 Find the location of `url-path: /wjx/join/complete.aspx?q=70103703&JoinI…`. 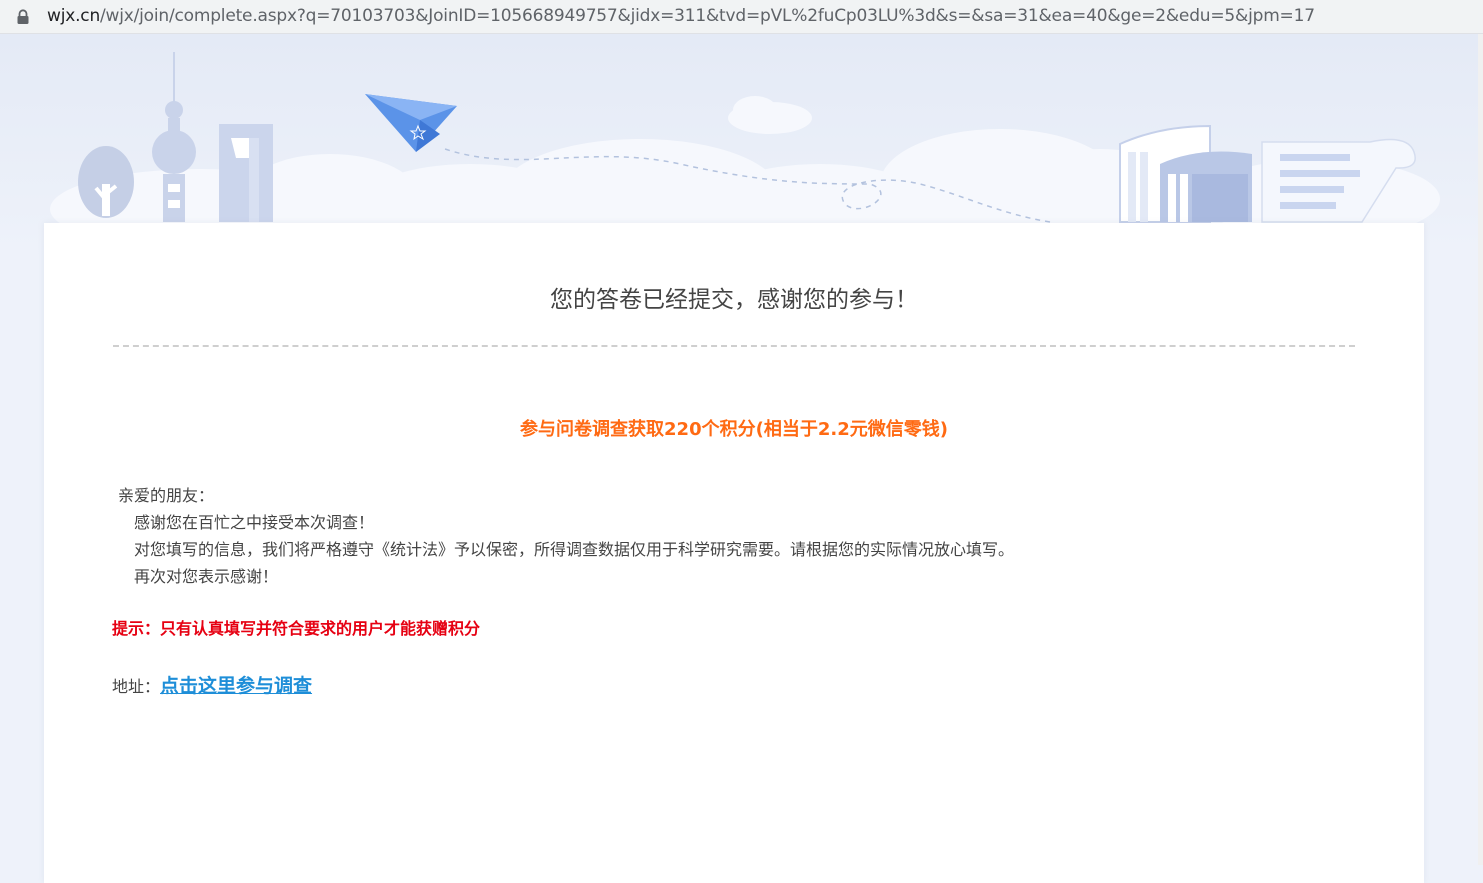

url-path: /wjx/join/complete.aspx?q=70103703&JoinI… is located at coordinates (707, 16).